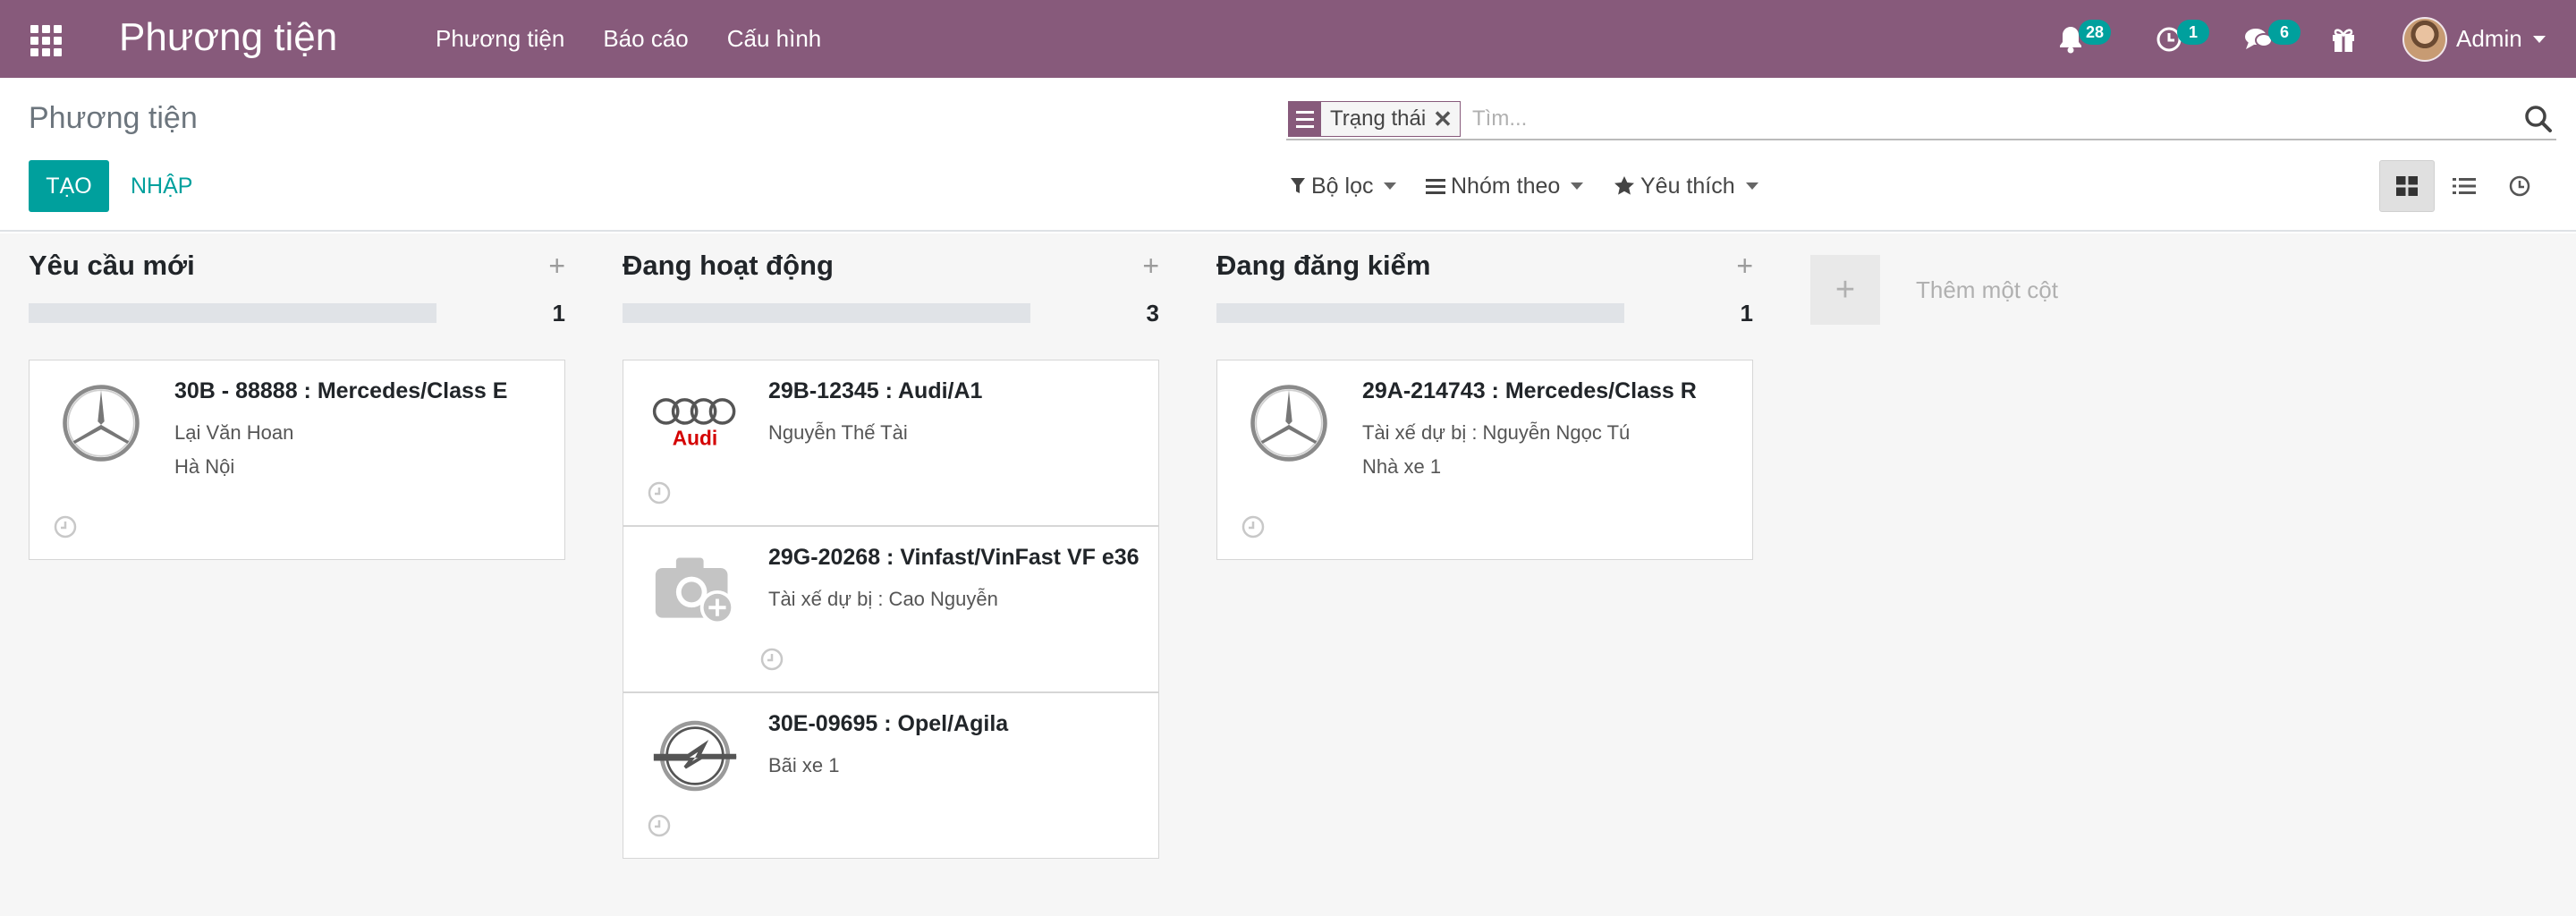 The image size is (2576, 916). I want to click on main-menu: Phương tiện Báo cáo Cấu hình, so click(648, 39).